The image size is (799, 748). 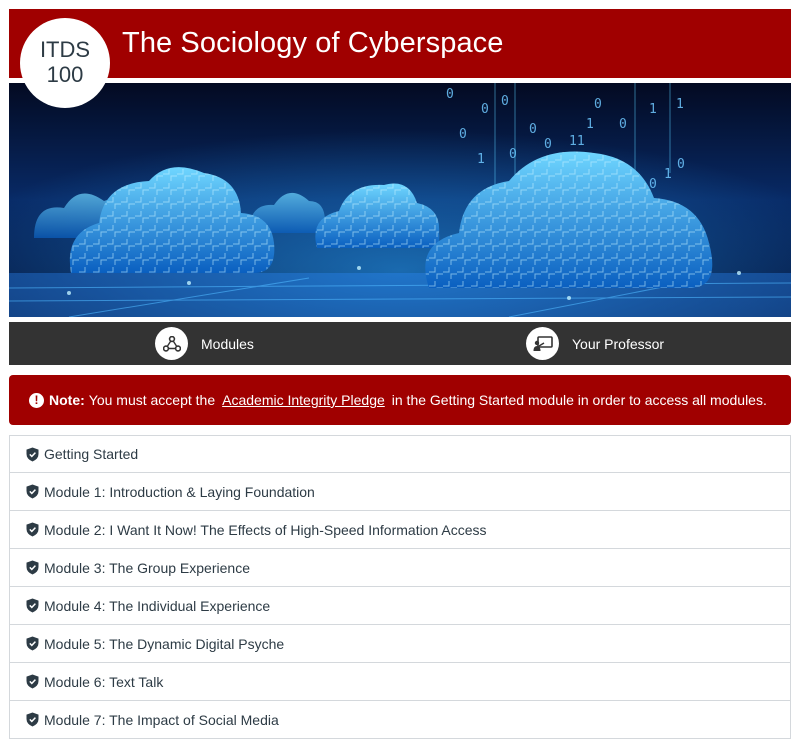 What do you see at coordinates (171, 343) in the screenshot?
I see `modules-network-icon` at bounding box center [171, 343].